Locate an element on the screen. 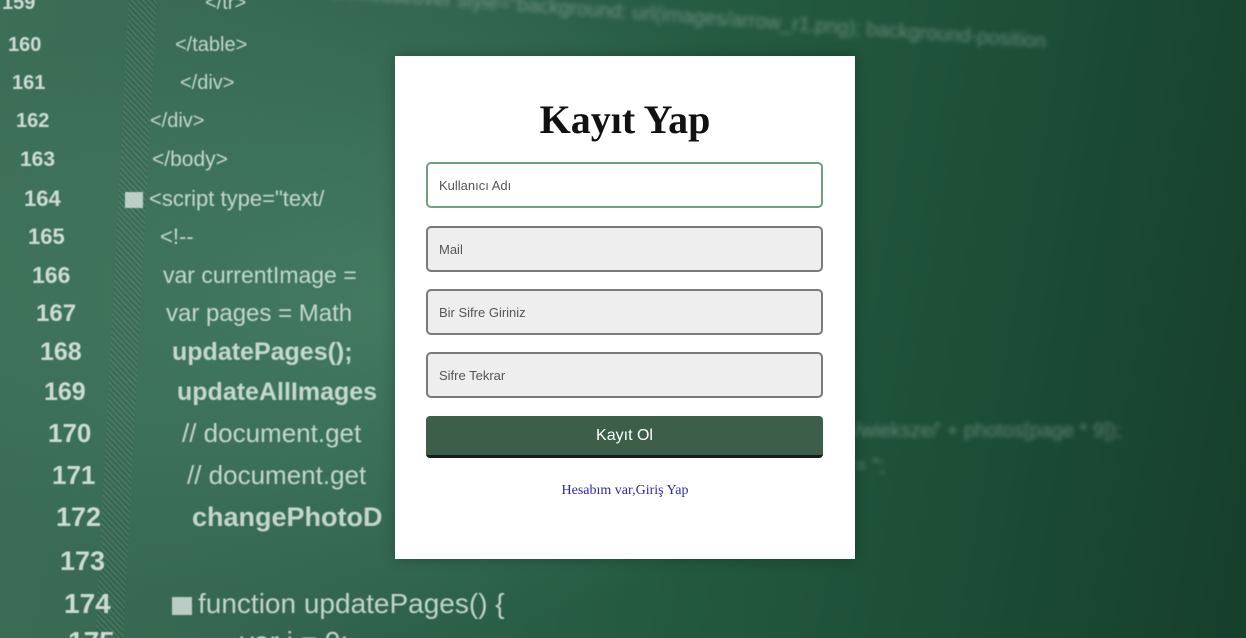 The width and height of the screenshot is (1246, 638). line-number: 167 is located at coordinates (56, 313).